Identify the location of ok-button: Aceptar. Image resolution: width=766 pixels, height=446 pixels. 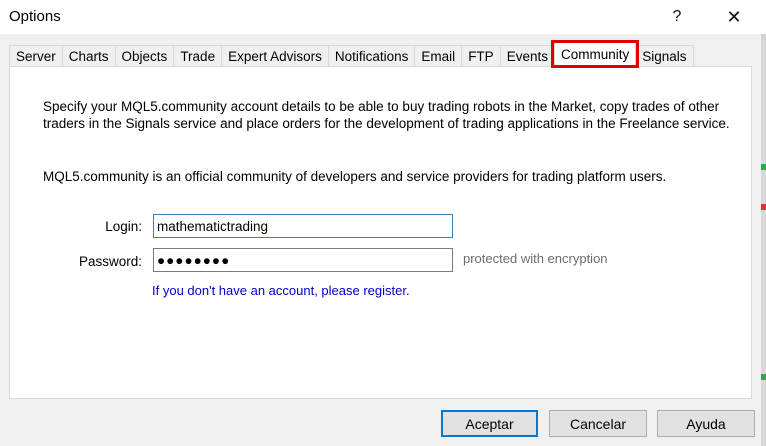
(489, 423).